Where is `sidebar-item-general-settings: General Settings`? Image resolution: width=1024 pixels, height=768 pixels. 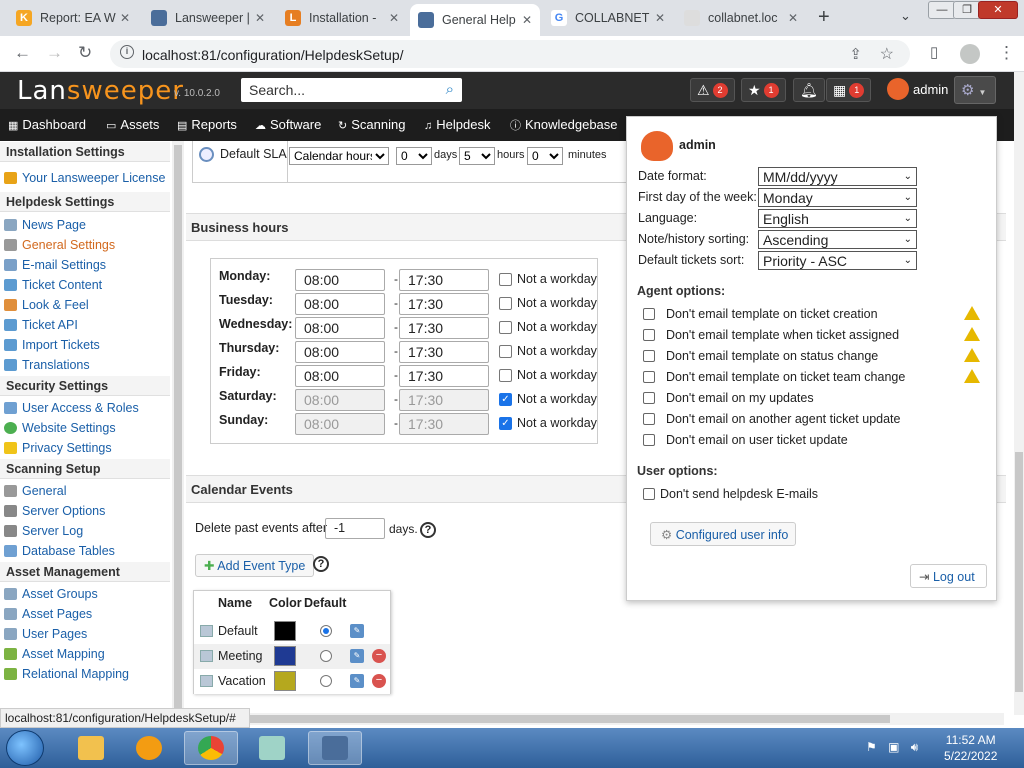
sidebar-item-general-settings: General Settings is located at coordinates (85, 245).